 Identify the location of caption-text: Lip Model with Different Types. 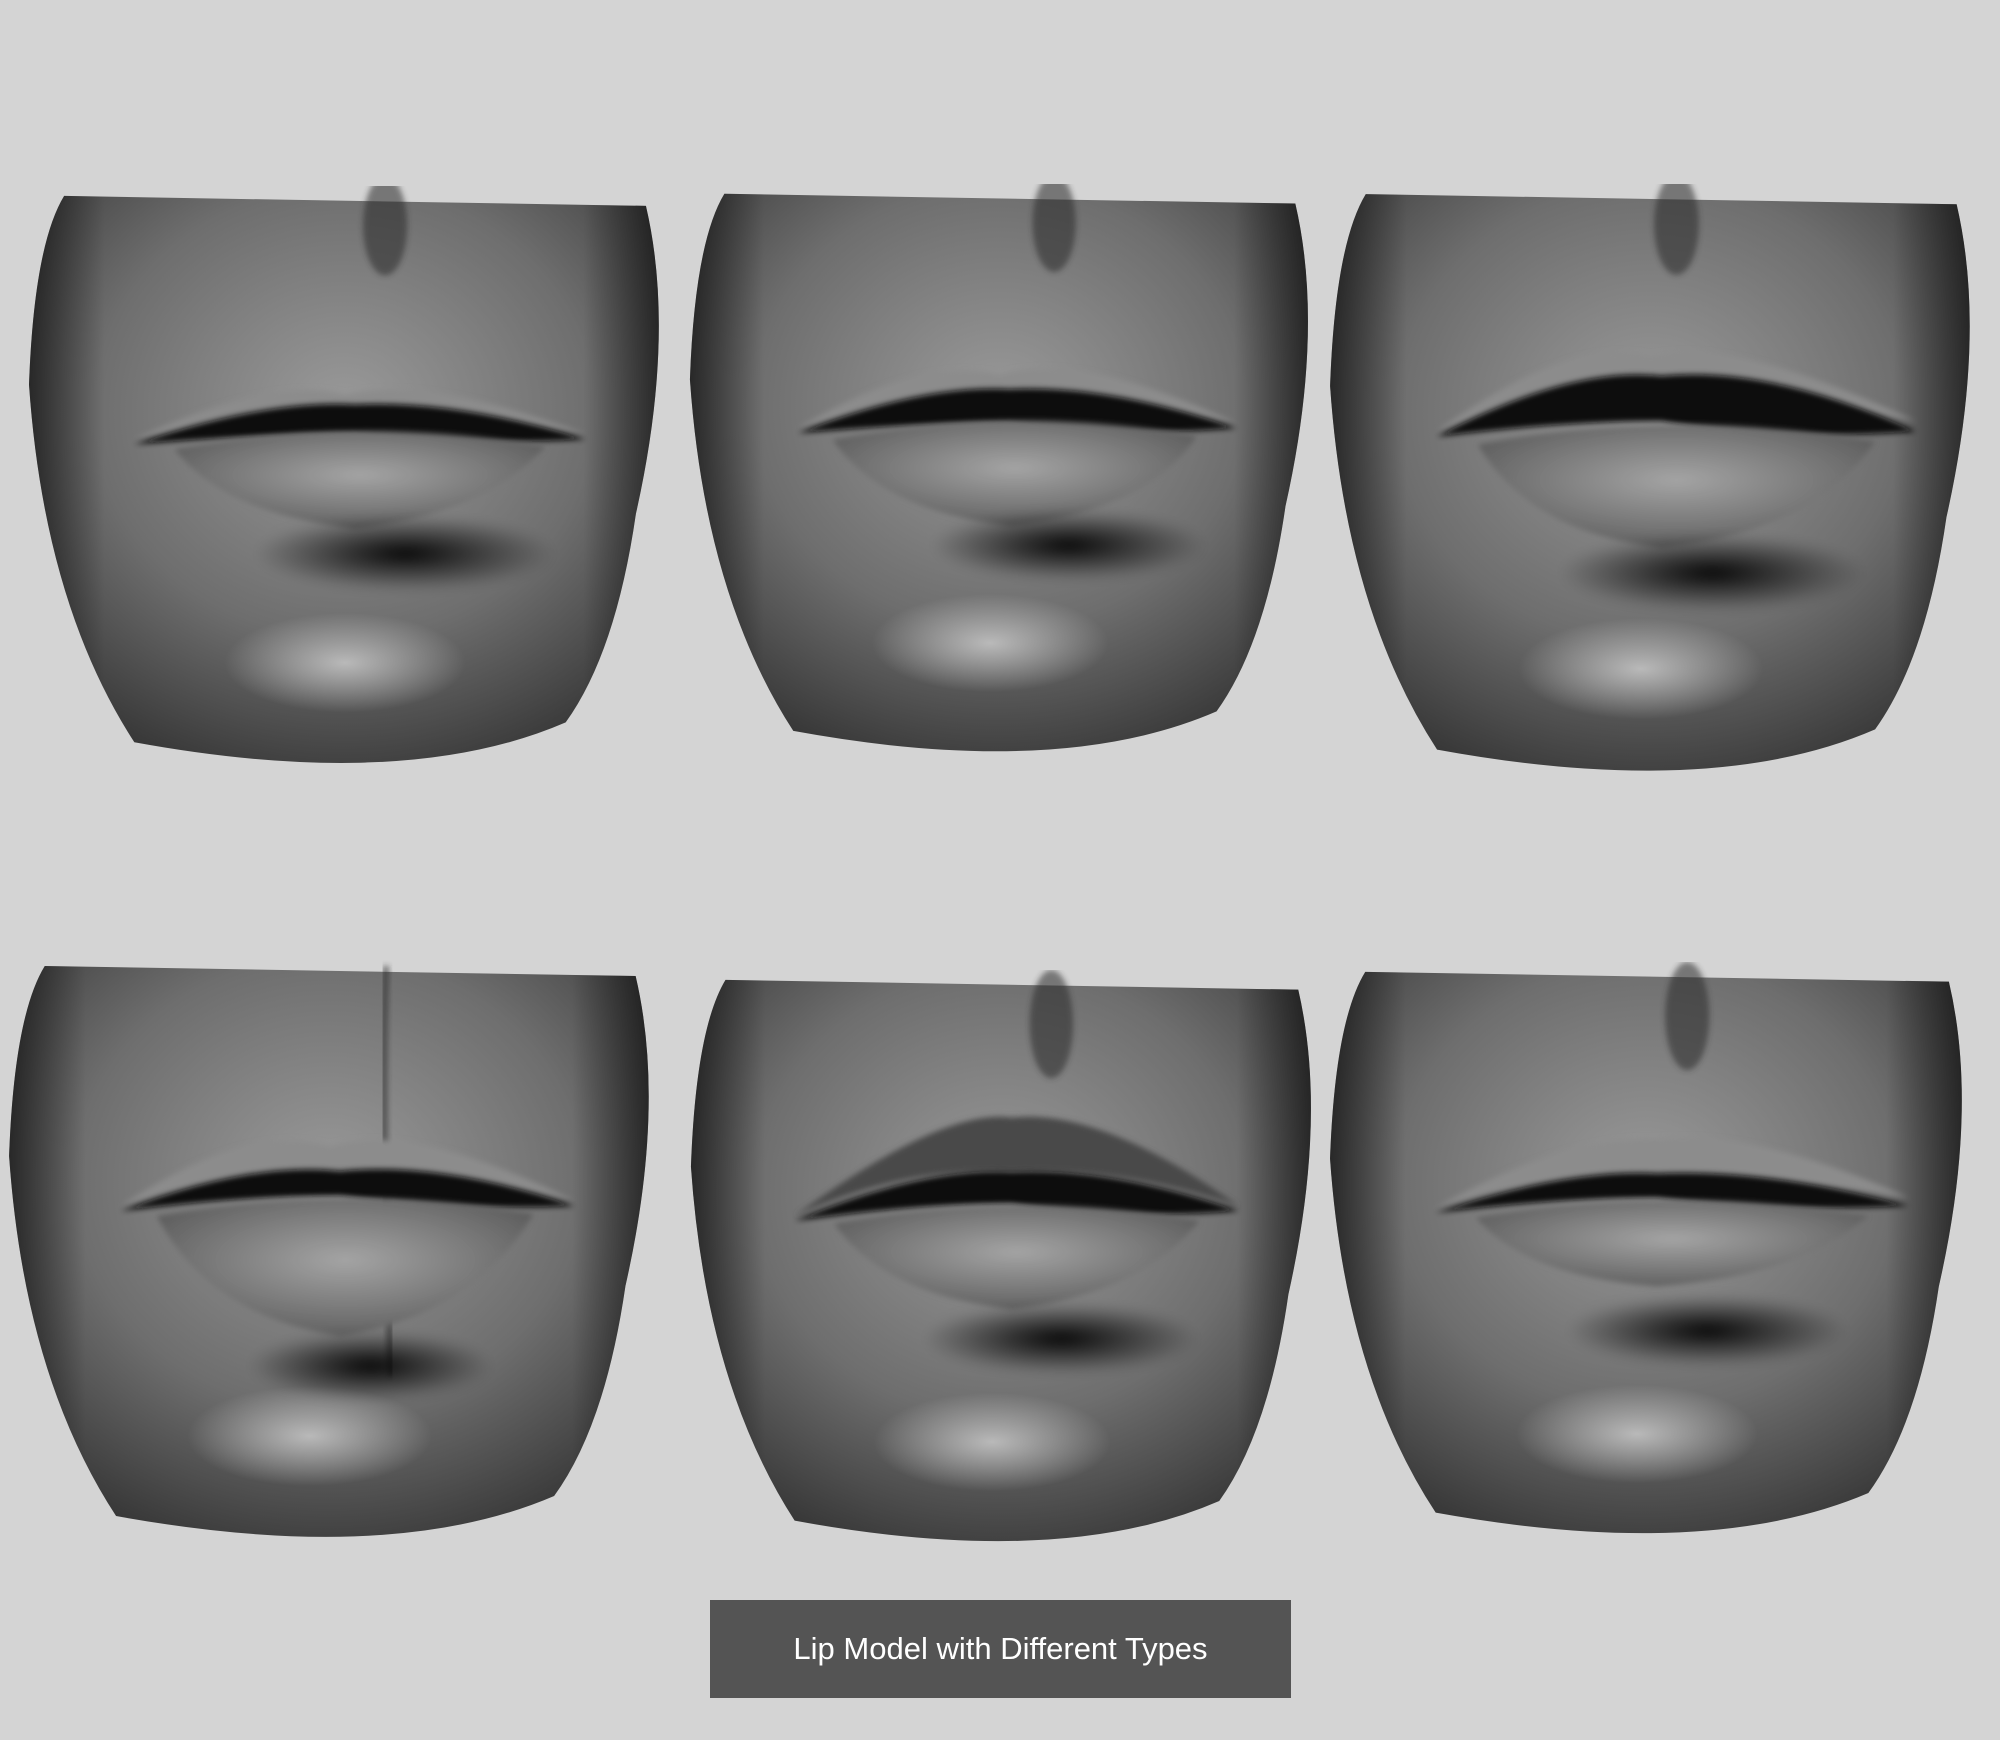
(1000, 1648).